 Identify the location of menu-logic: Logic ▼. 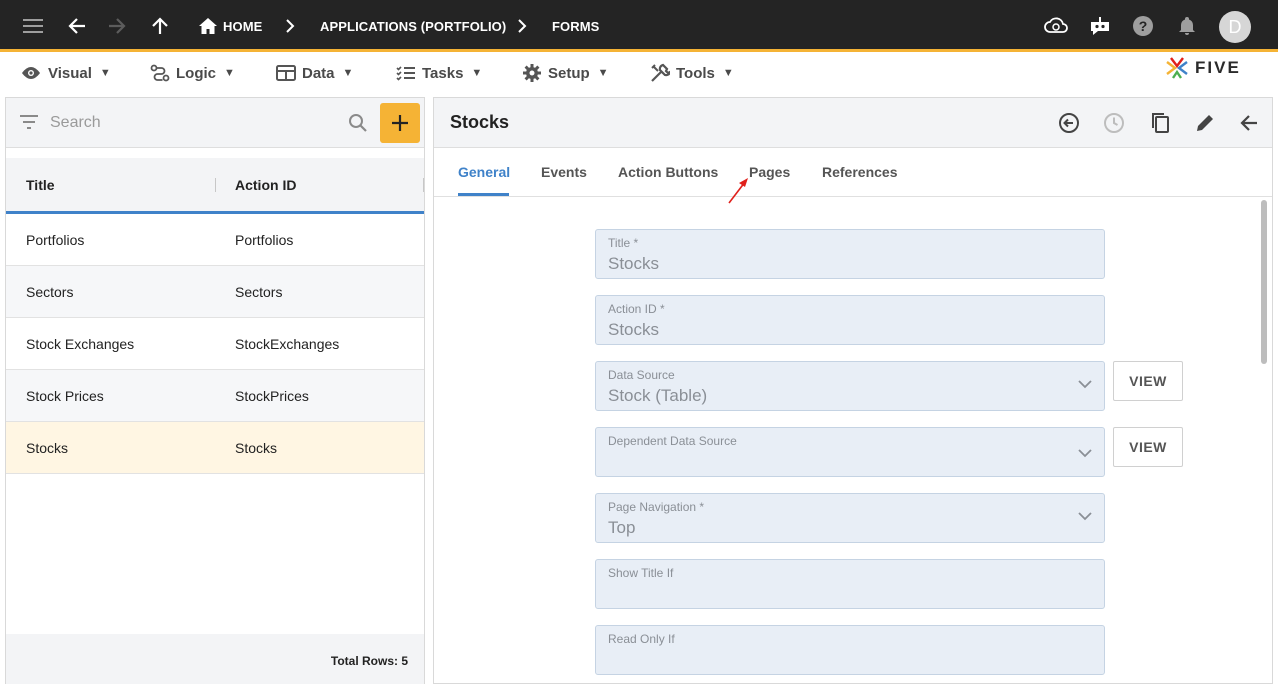
(192, 73).